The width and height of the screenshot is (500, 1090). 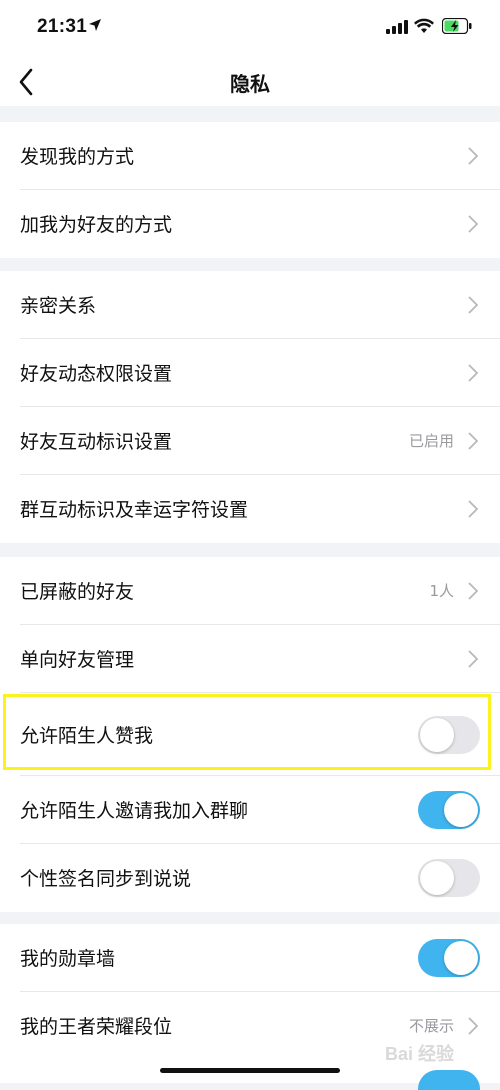 What do you see at coordinates (77, 157) in the screenshot?
I see `row-label: 发现我的方式` at bounding box center [77, 157].